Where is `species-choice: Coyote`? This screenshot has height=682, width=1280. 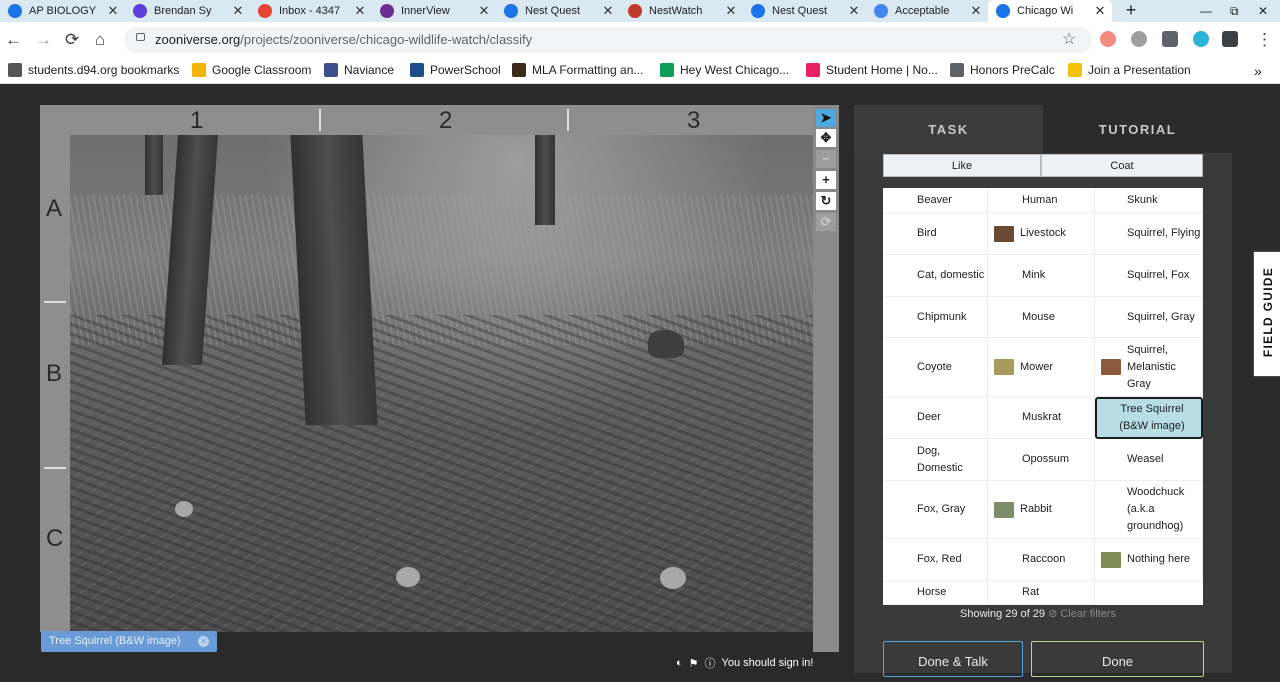
species-choice: Coyote is located at coordinates (935, 367).